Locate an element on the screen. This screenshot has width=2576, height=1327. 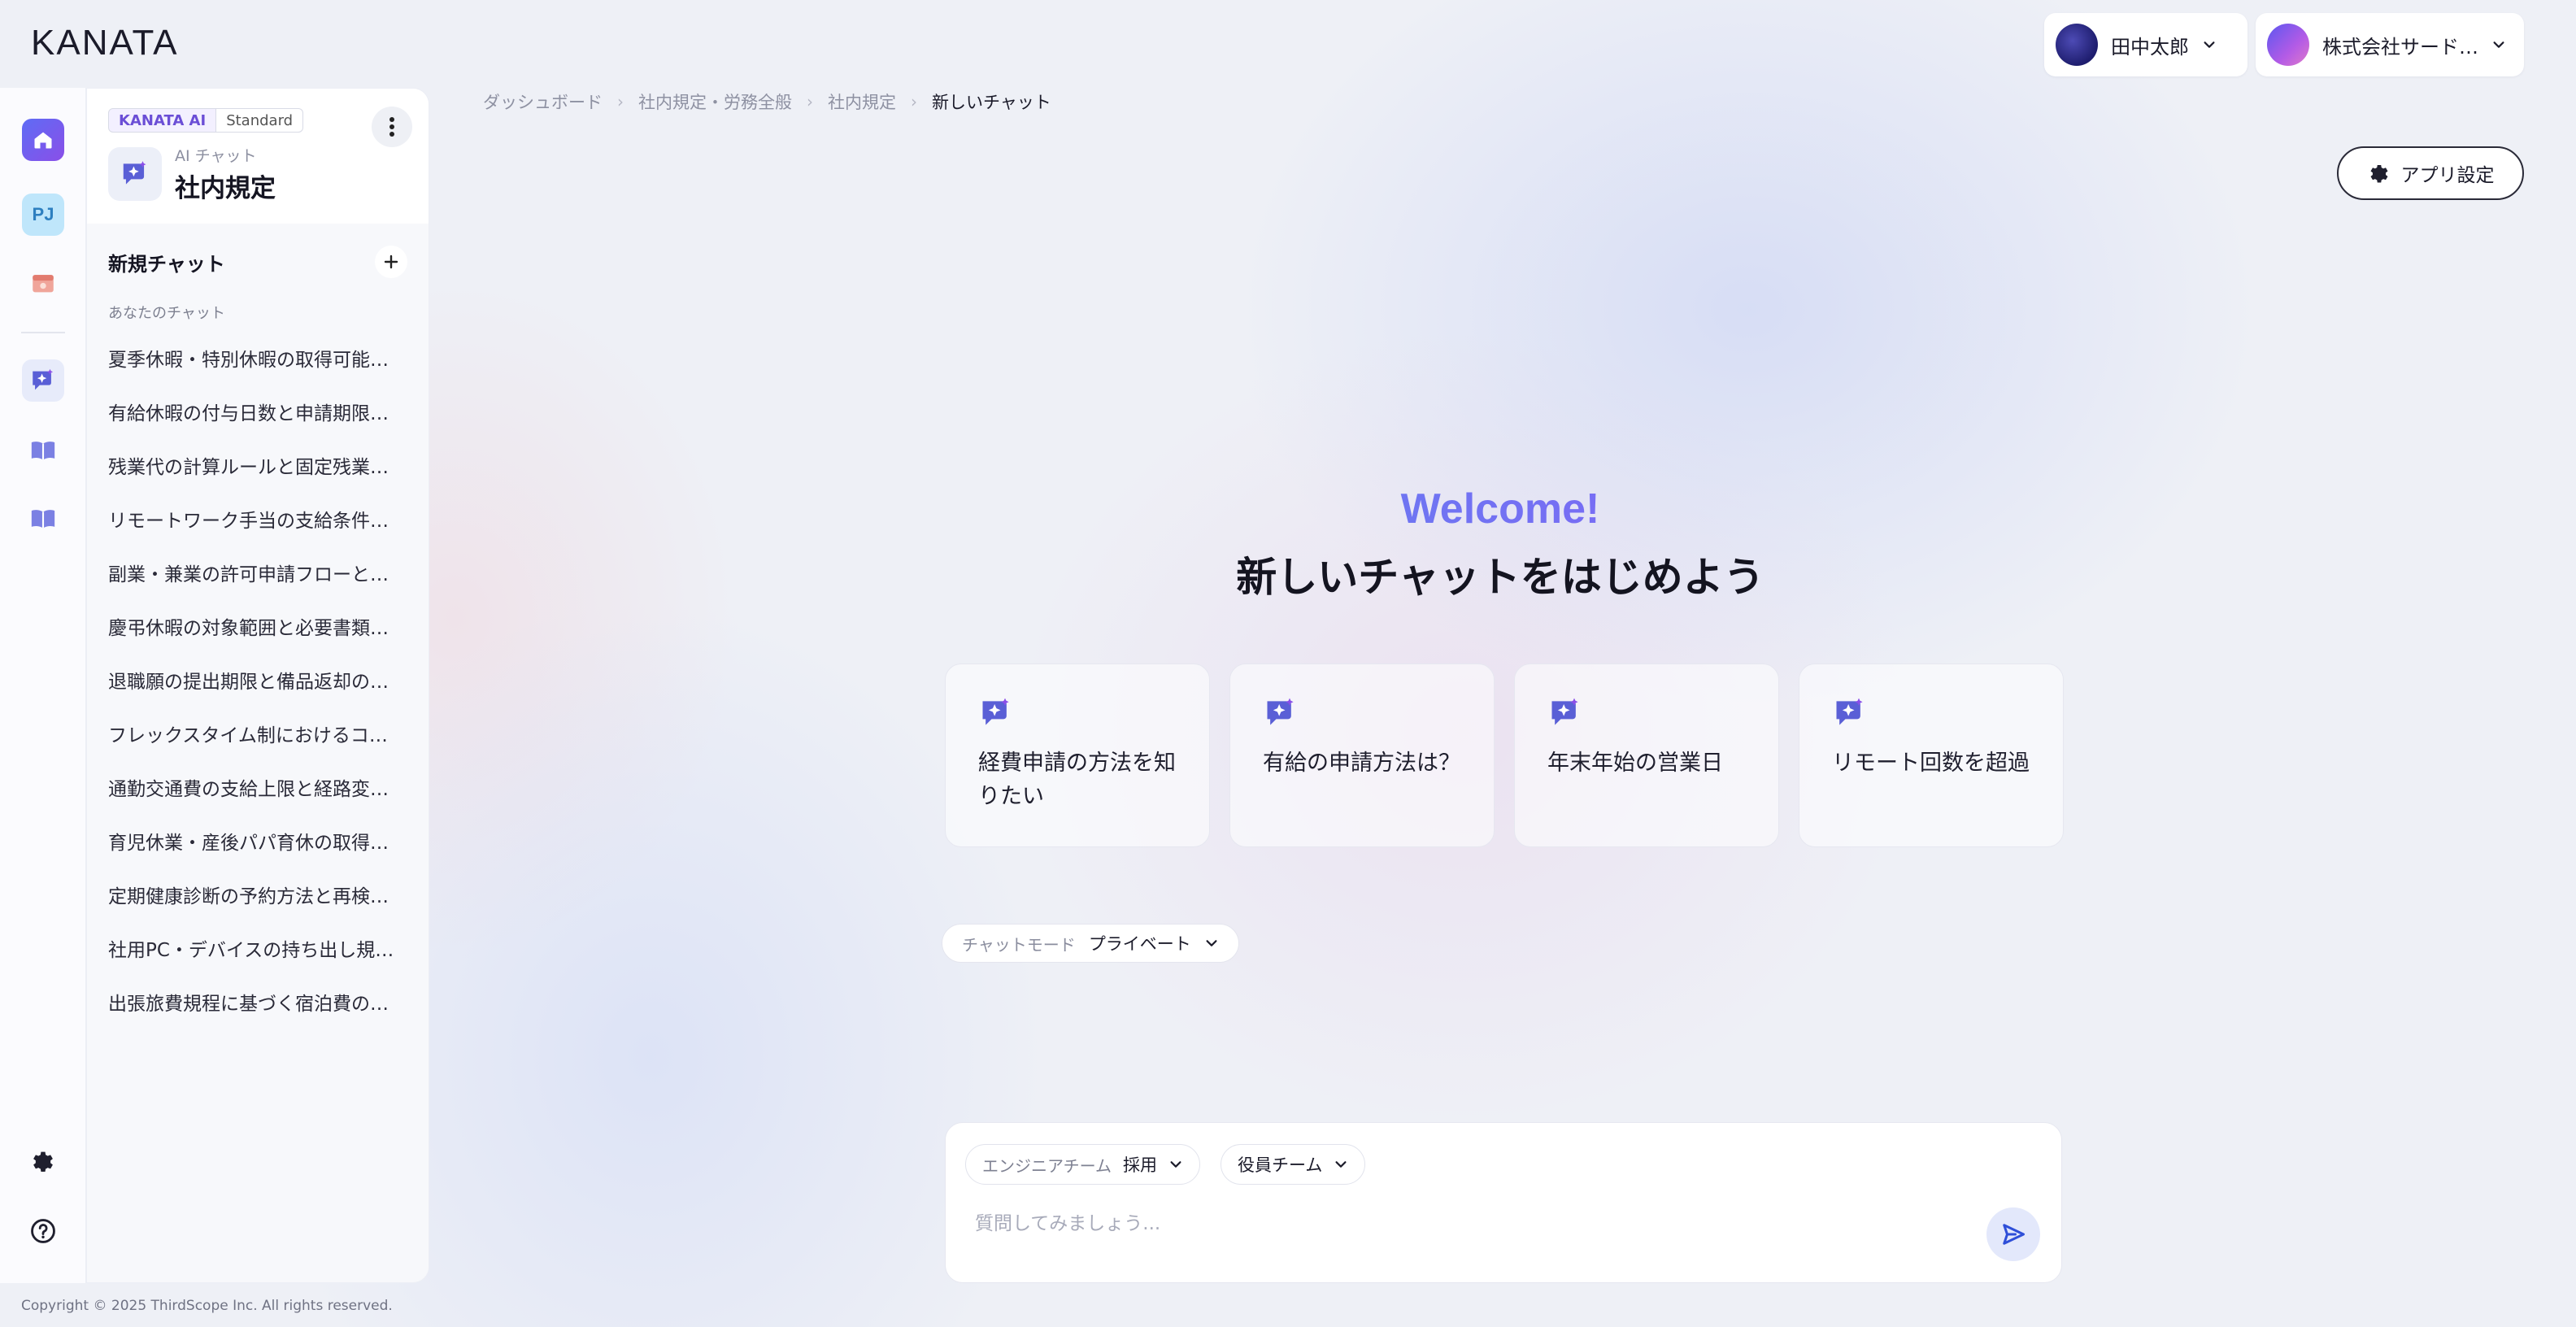
rail-settings-button is located at coordinates (43, 1161).